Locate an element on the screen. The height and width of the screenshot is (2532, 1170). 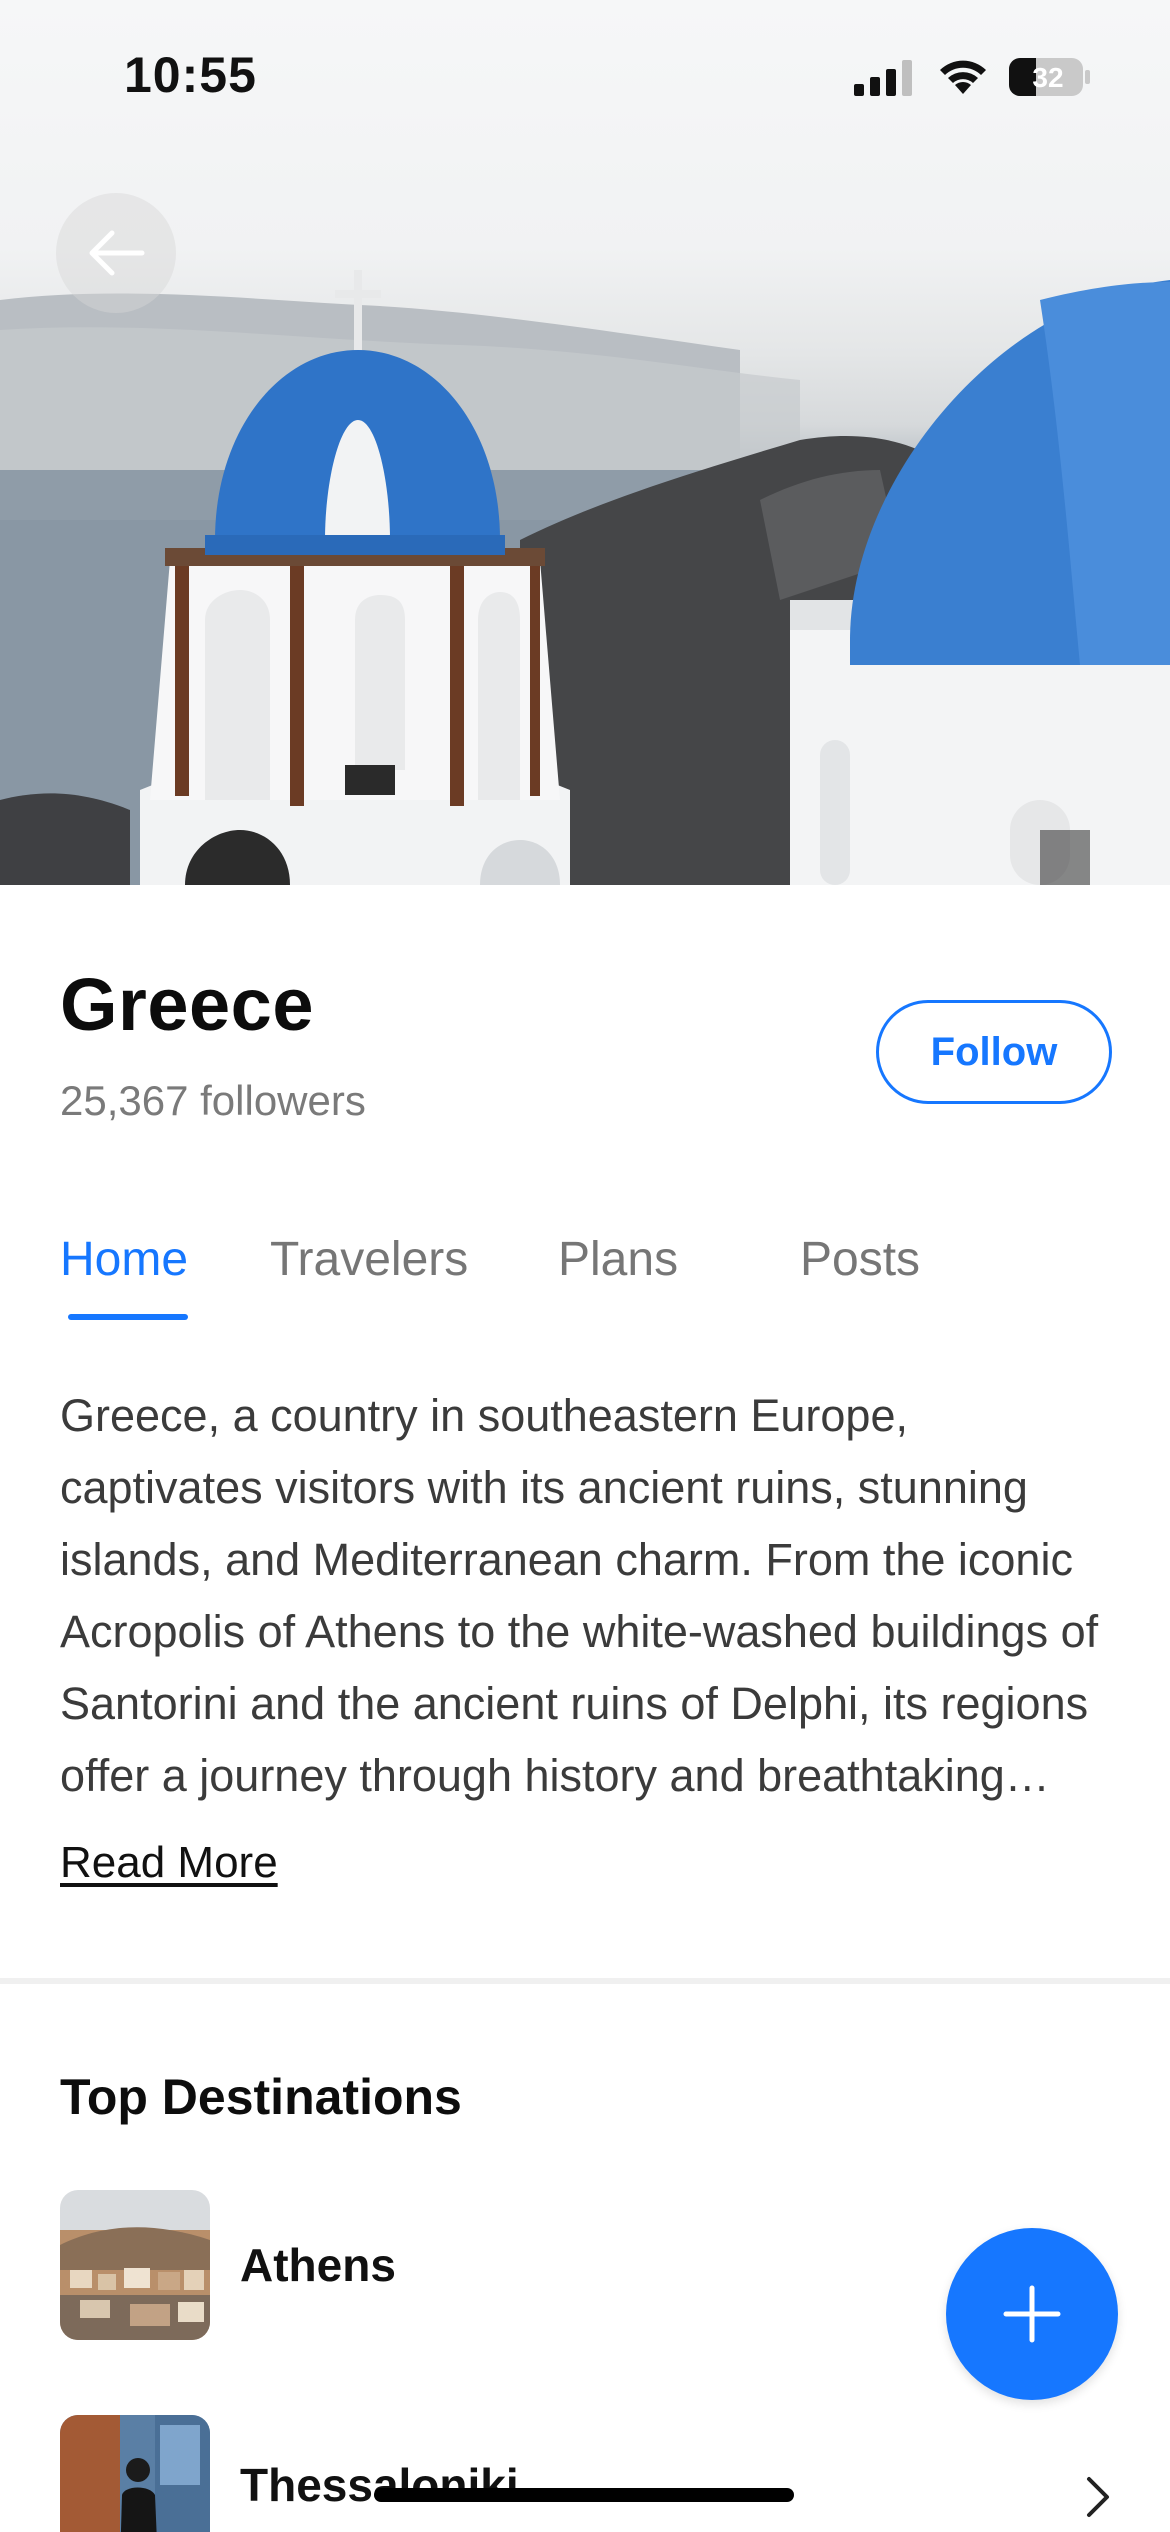
battery-icon: 32 is located at coordinates (1049, 77).